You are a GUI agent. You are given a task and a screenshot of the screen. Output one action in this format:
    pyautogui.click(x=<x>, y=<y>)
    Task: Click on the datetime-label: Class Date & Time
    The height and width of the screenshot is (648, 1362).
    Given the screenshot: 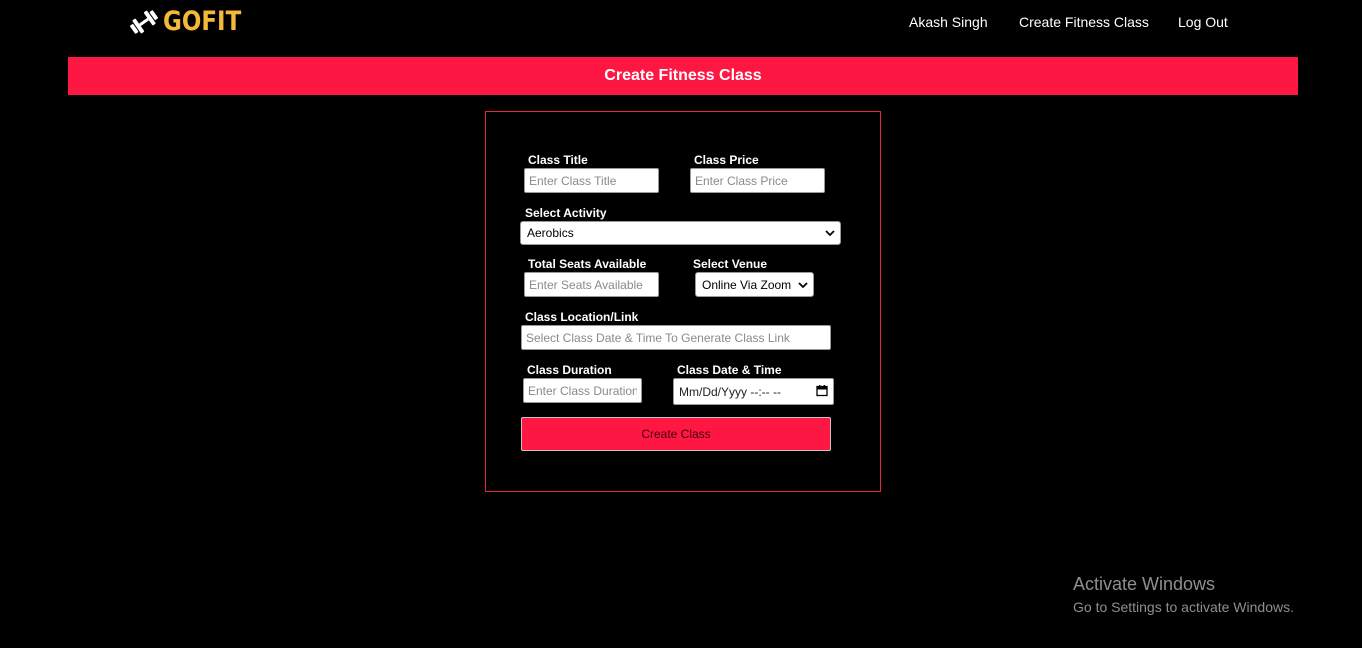 What is the action you would take?
    pyautogui.click(x=729, y=370)
    